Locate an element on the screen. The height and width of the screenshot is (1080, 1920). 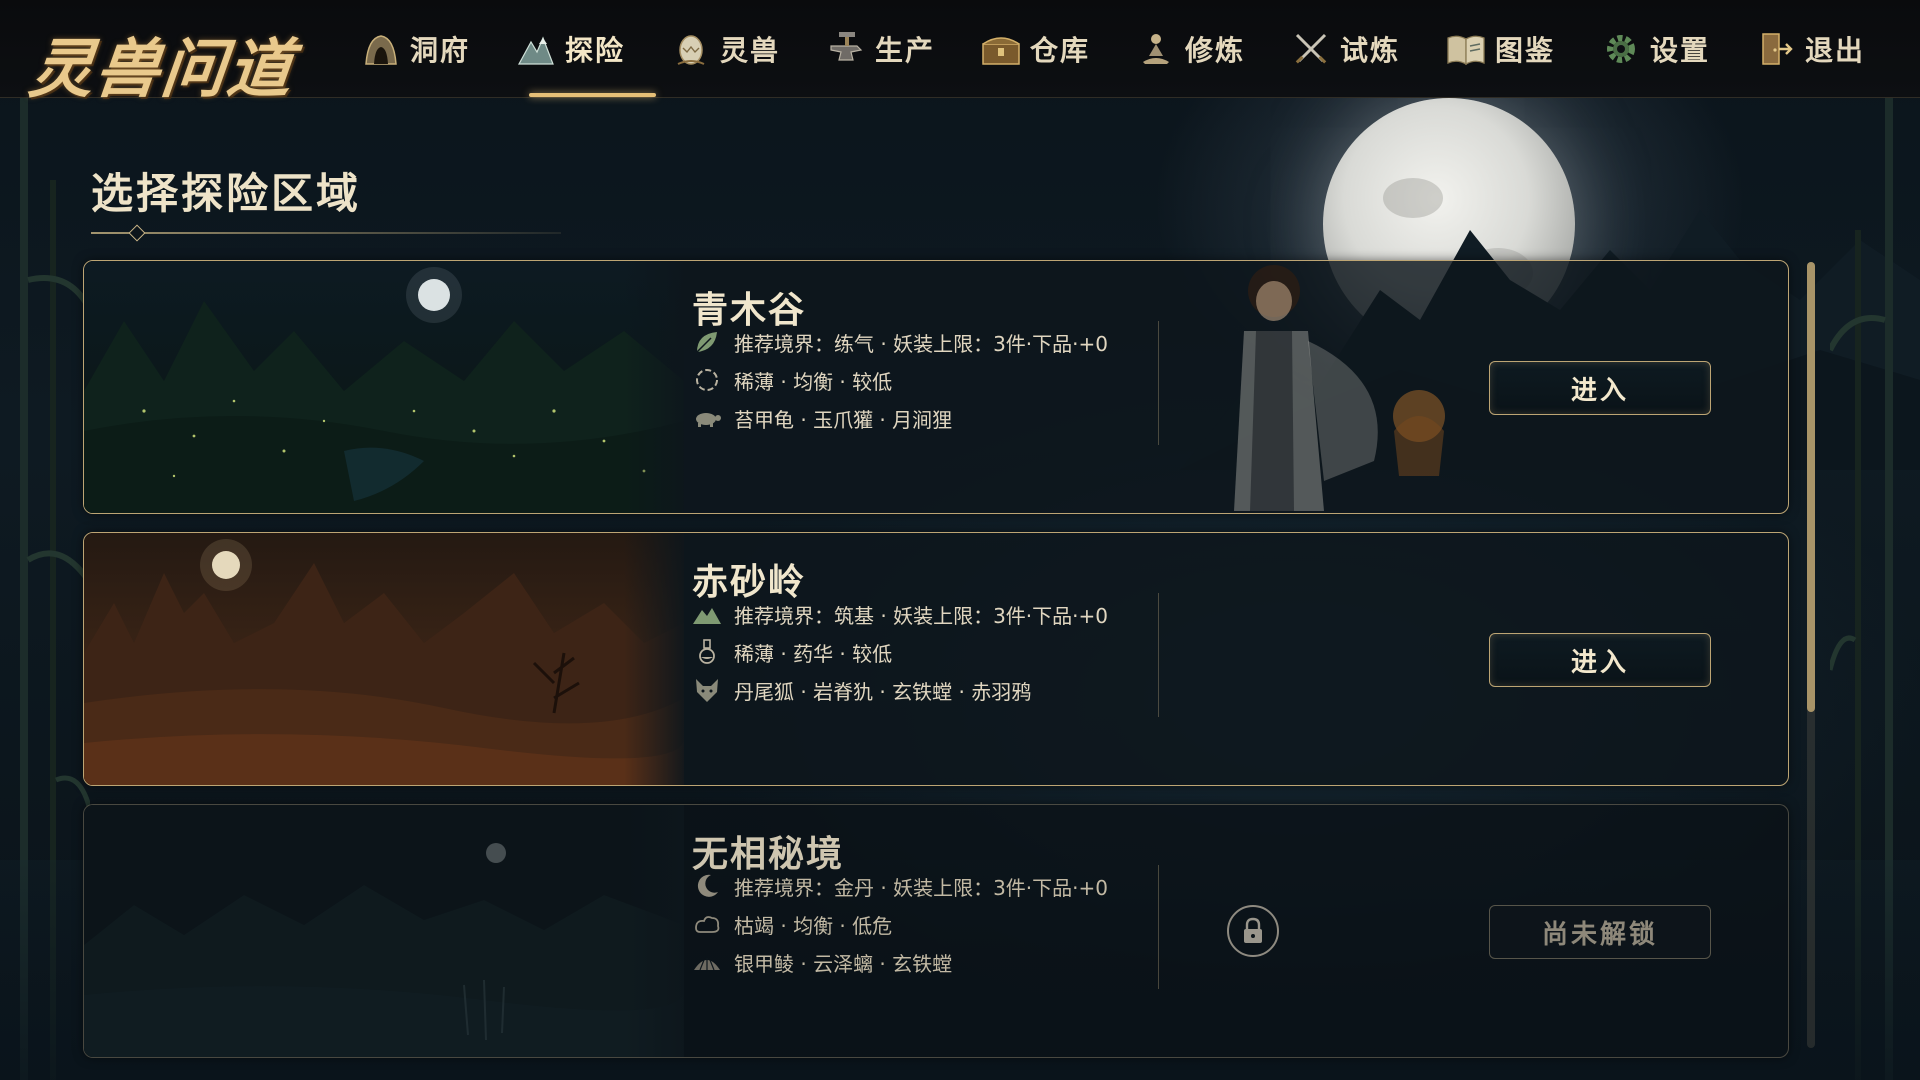
potion-flask-icon is located at coordinates (707, 652).